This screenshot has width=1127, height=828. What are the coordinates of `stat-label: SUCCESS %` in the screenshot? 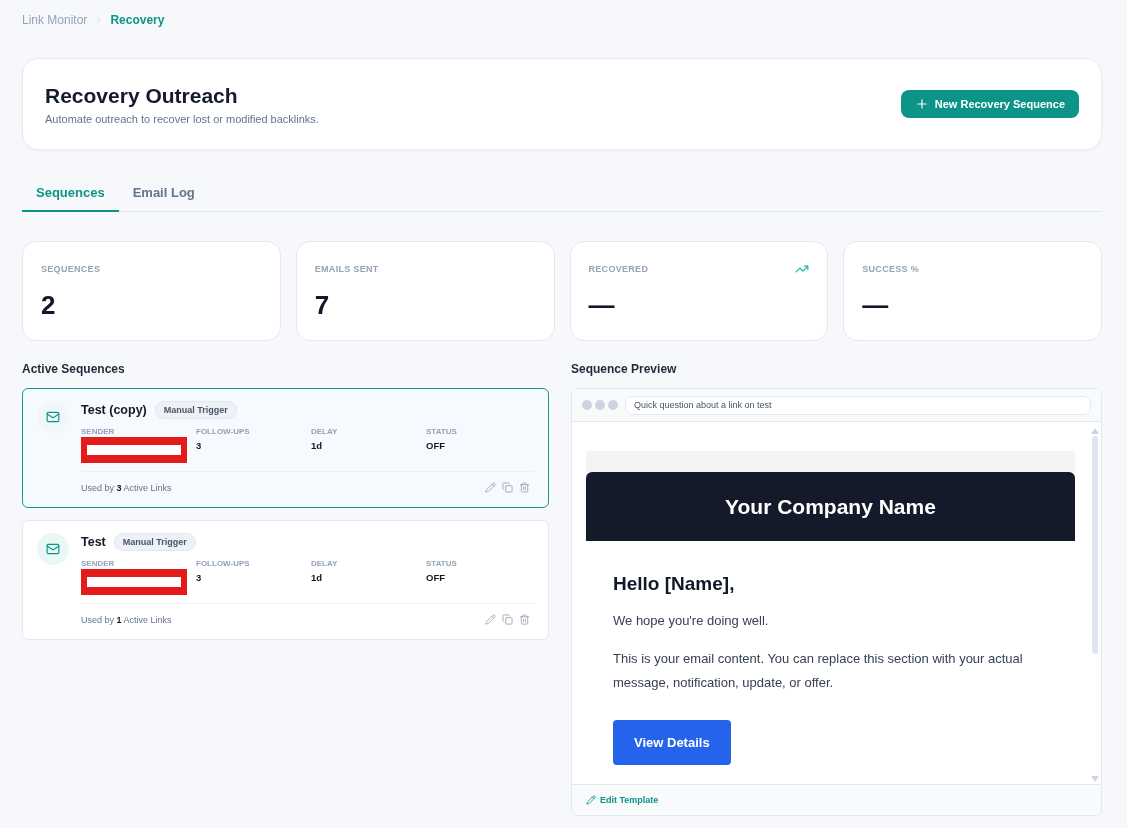 It's located at (890, 269).